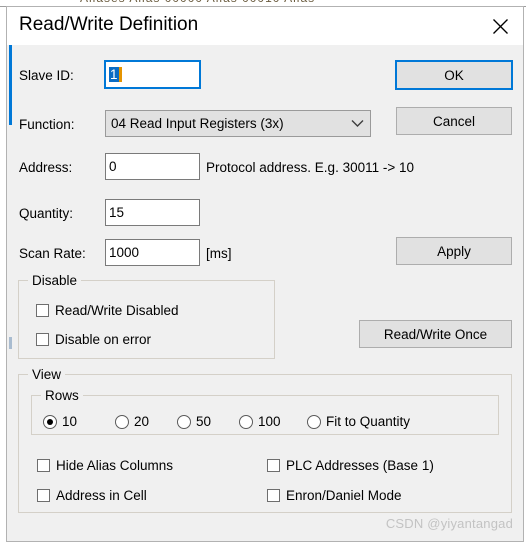 The width and height of the screenshot is (526, 544). I want to click on scan-rate-input: 1000, so click(152, 252).